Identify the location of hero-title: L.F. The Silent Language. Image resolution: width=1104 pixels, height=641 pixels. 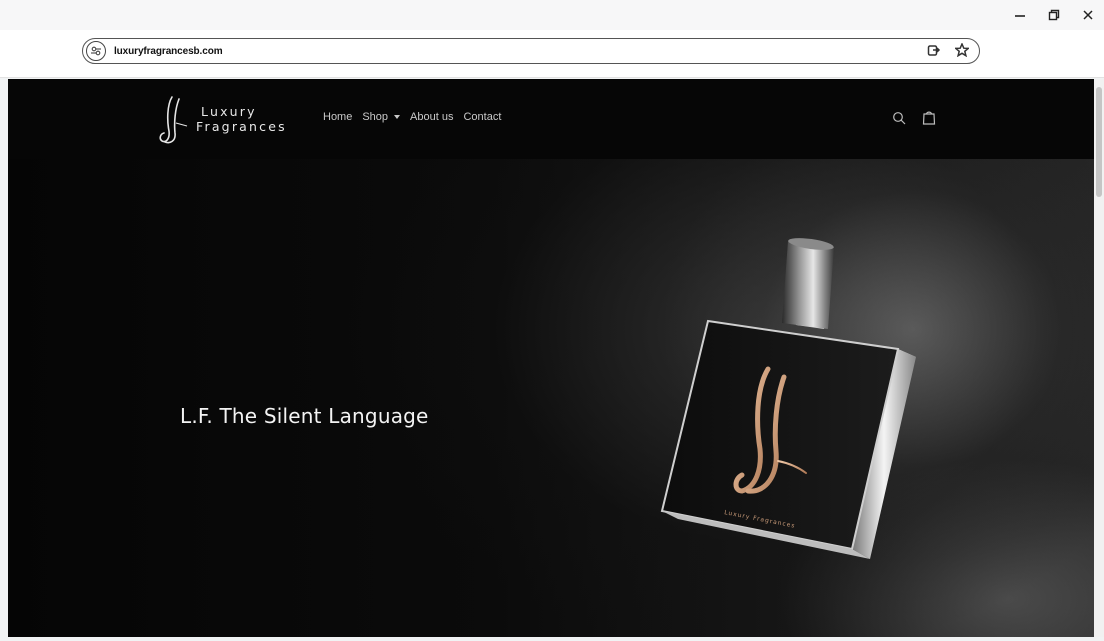
(304, 416).